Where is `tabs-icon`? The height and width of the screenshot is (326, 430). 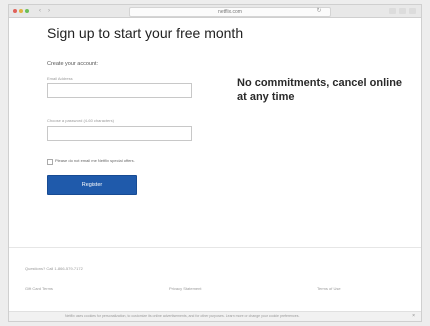
tabs-icon is located at coordinates (402, 11).